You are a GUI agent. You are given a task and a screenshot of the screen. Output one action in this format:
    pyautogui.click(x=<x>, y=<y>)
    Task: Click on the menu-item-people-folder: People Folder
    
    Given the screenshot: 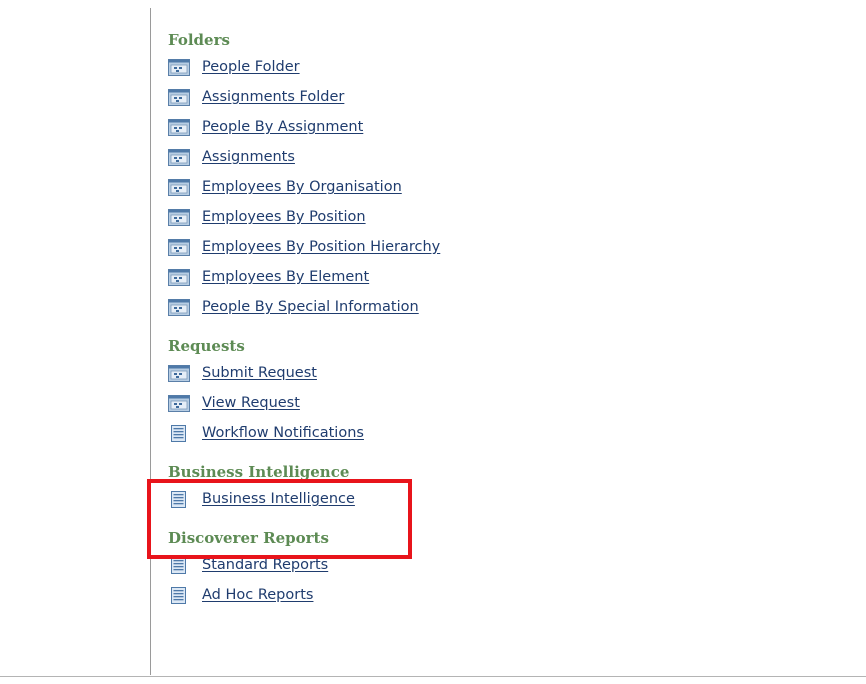 What is the action you would take?
    pyautogui.click(x=368, y=67)
    